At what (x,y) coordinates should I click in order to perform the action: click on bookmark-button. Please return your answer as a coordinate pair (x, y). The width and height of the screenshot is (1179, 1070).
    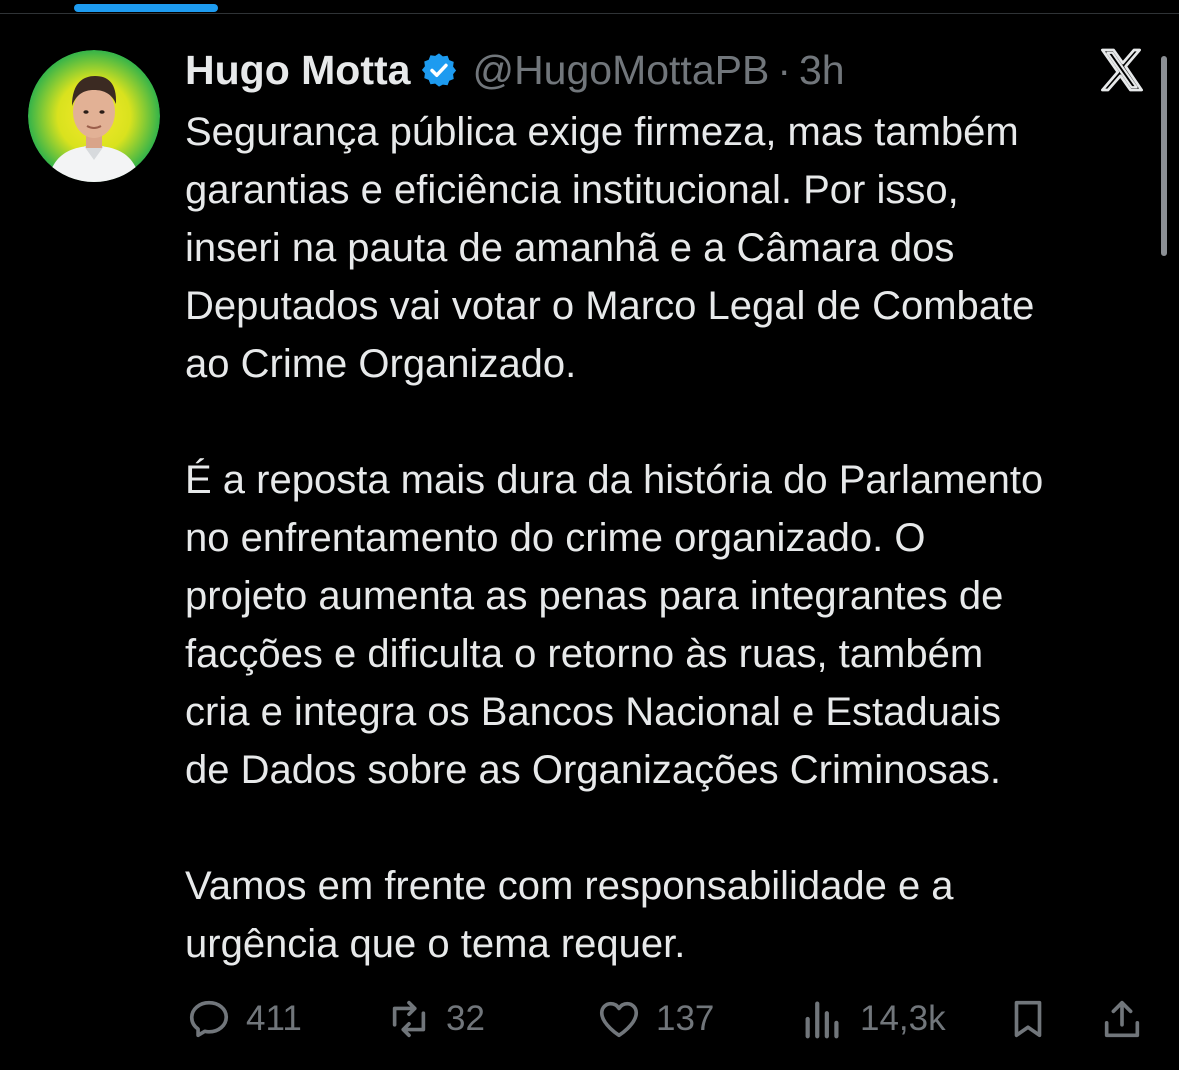
    Looking at the image, I should click on (1028, 1019).